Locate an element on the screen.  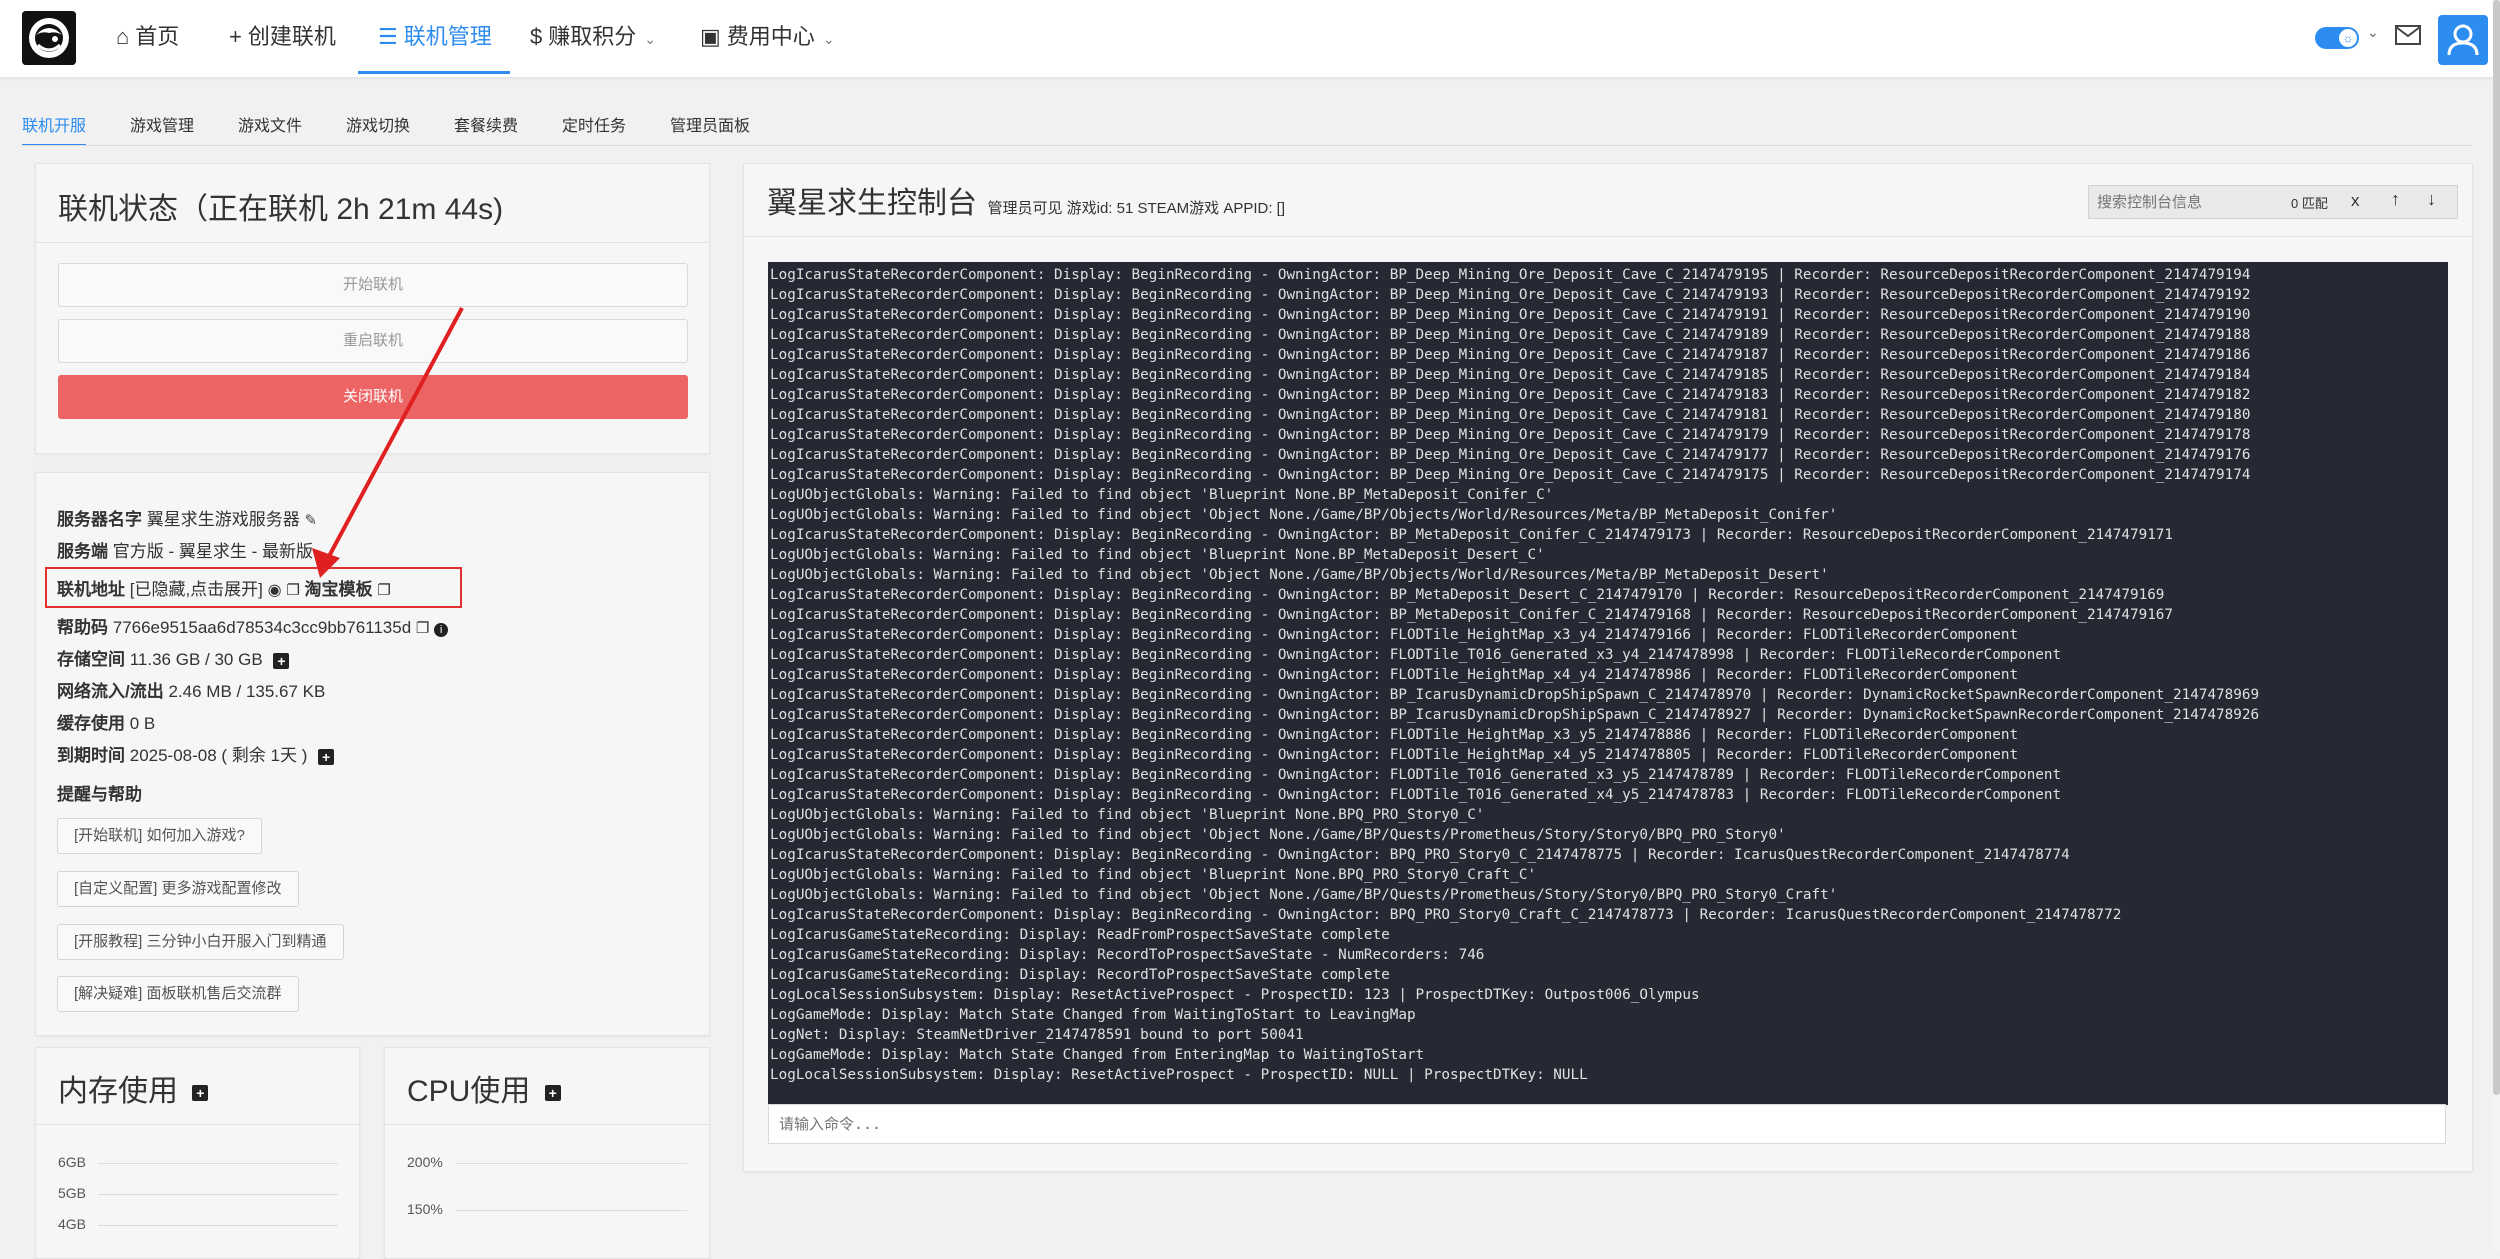
console-title: 翼星求生控制台 is located at coordinates (872, 203).